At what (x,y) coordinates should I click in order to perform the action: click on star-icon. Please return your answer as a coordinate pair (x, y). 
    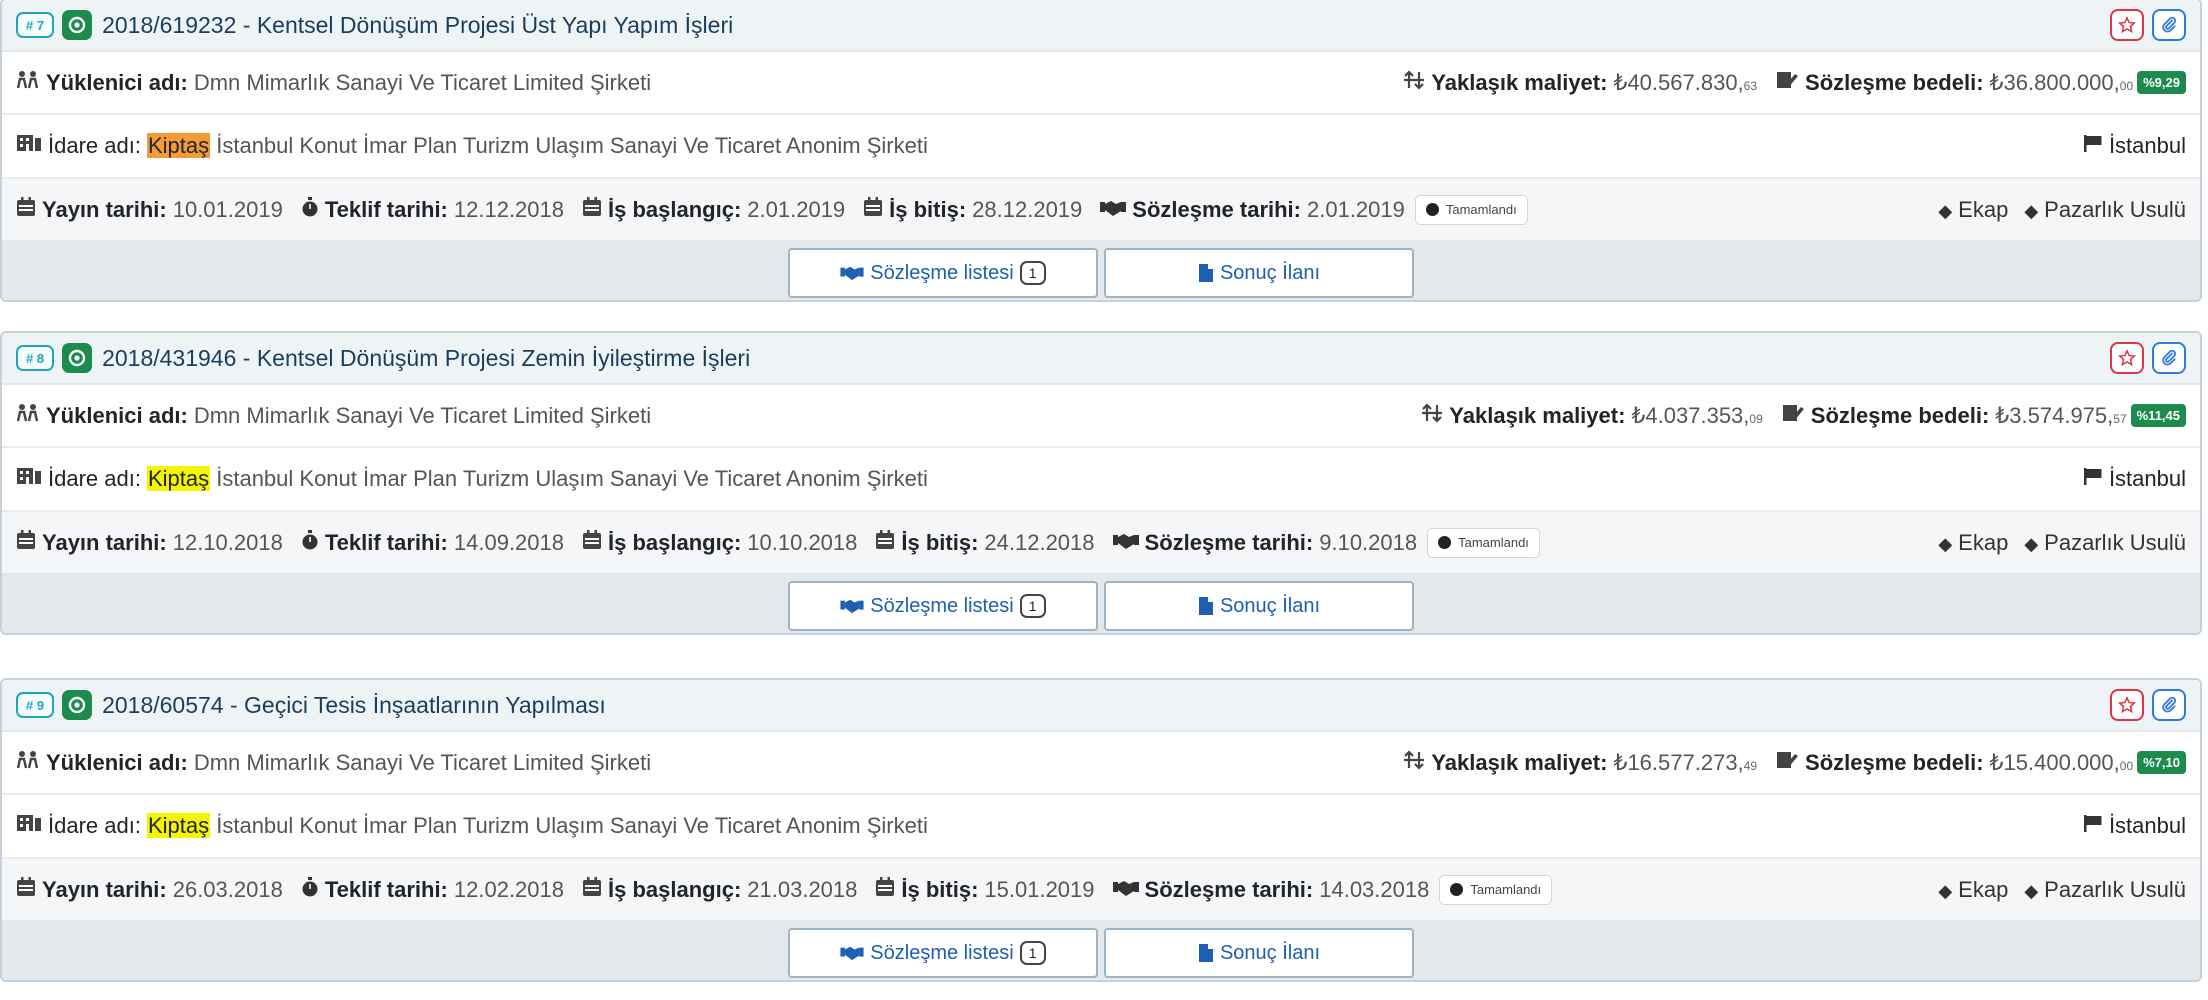
    Looking at the image, I should click on (2127, 358).